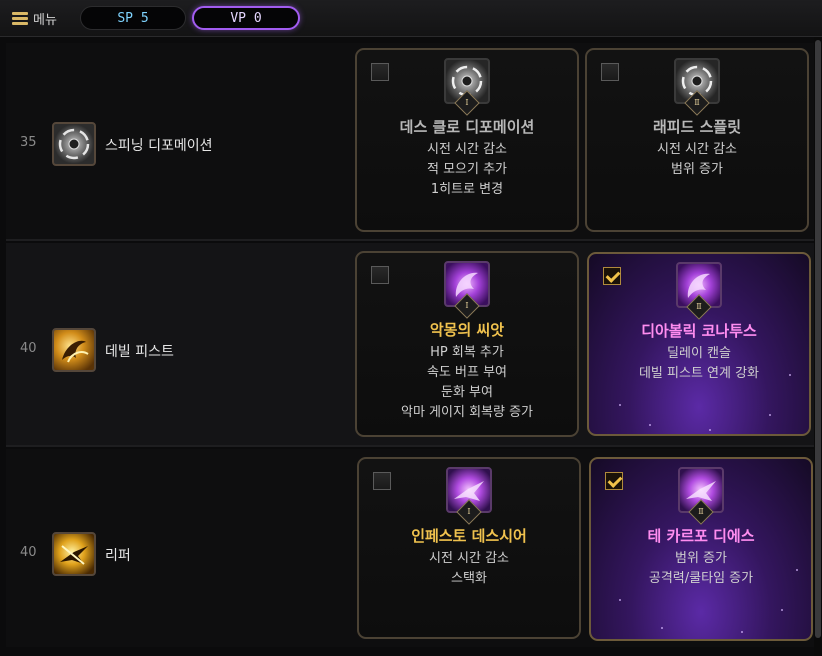 This screenshot has width=822, height=656. I want to click on menu-label: 메뉴, so click(45, 20).